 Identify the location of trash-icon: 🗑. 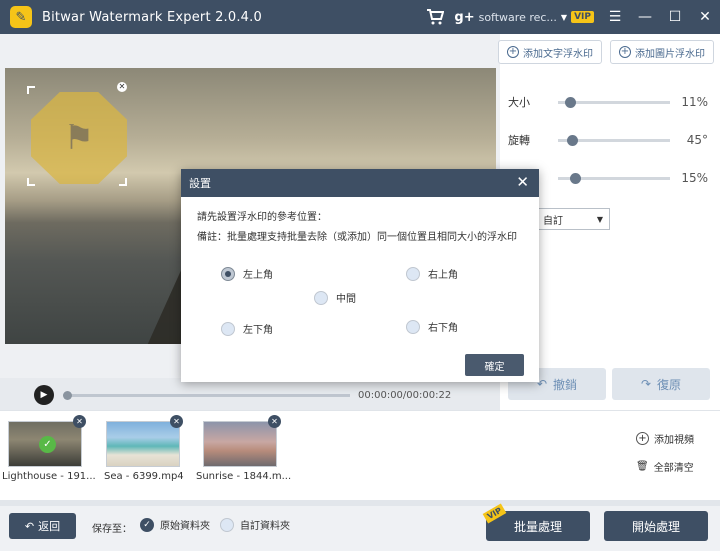
(642, 466).